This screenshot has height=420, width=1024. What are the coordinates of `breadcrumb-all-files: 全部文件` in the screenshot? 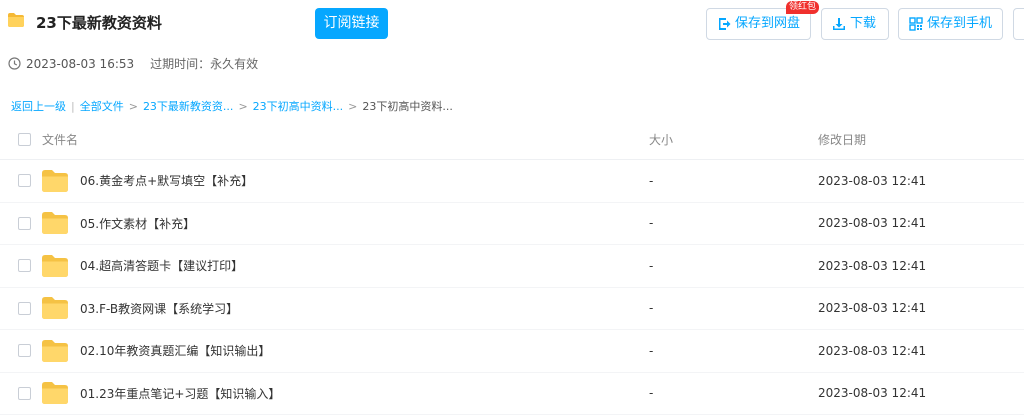 It's located at (102, 106).